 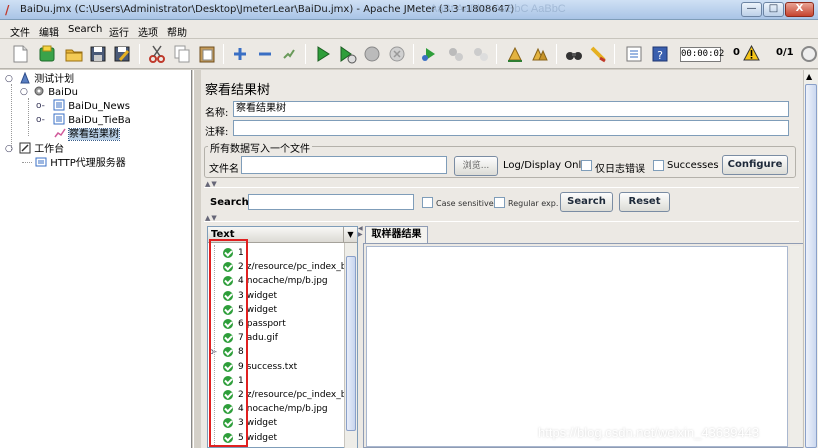 I want to click on workbench-icon, so click(x=25, y=148).